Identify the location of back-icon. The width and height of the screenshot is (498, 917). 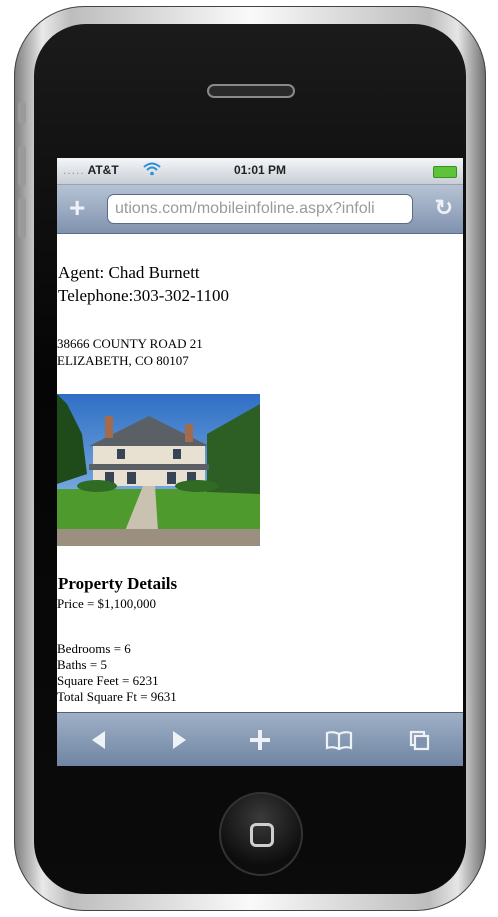
(99, 739).